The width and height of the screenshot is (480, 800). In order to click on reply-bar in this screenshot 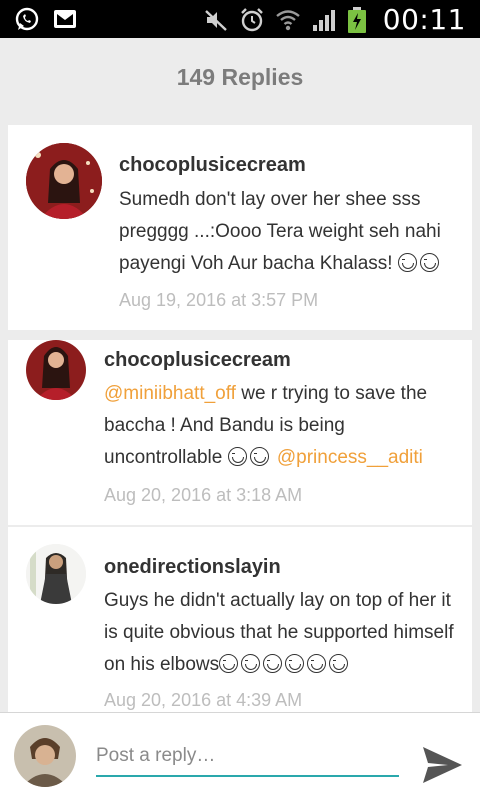, I will do `click(240, 756)`.